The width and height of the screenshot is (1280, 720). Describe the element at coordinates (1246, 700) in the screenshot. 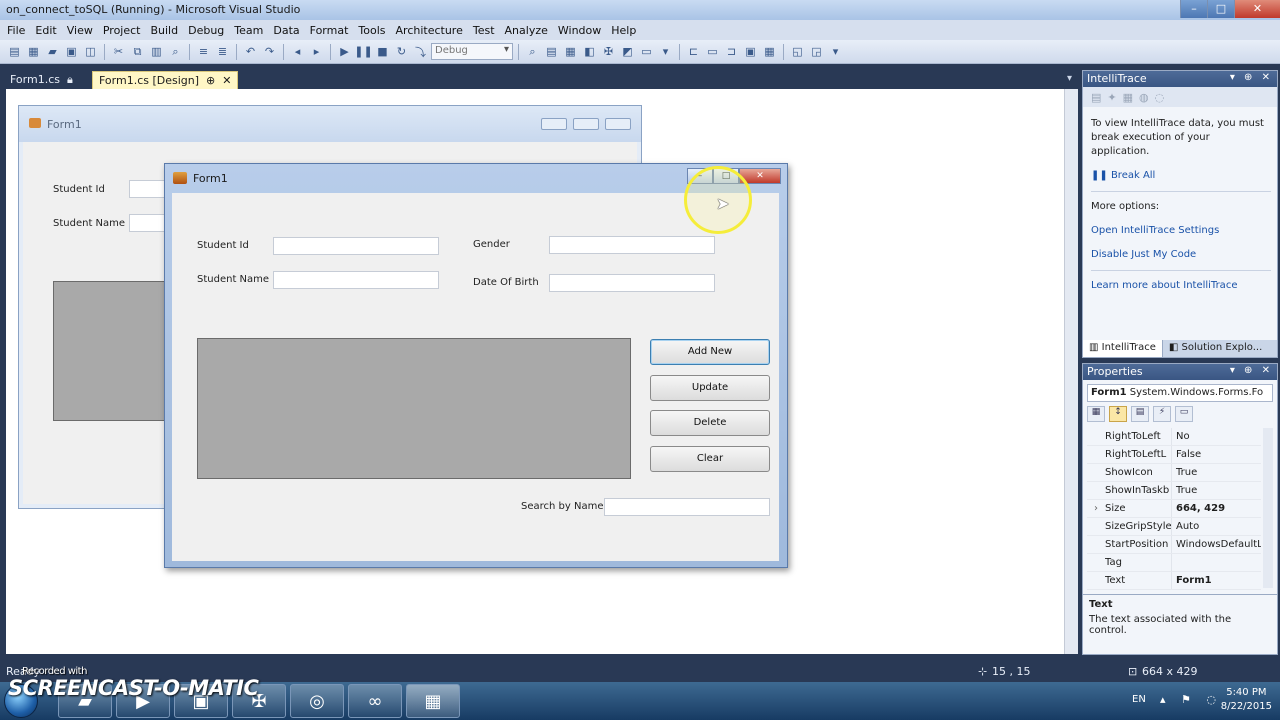

I see `system-clock: 5:40 PM 8/22/2015` at that location.